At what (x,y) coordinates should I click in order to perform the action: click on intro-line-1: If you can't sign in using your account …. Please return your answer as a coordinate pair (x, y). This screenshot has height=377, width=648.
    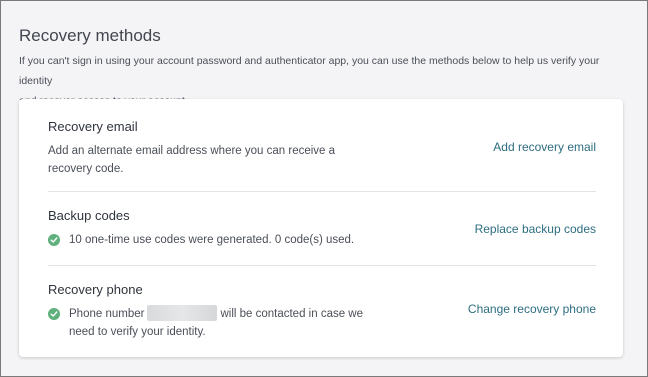
    Looking at the image, I should click on (309, 71).